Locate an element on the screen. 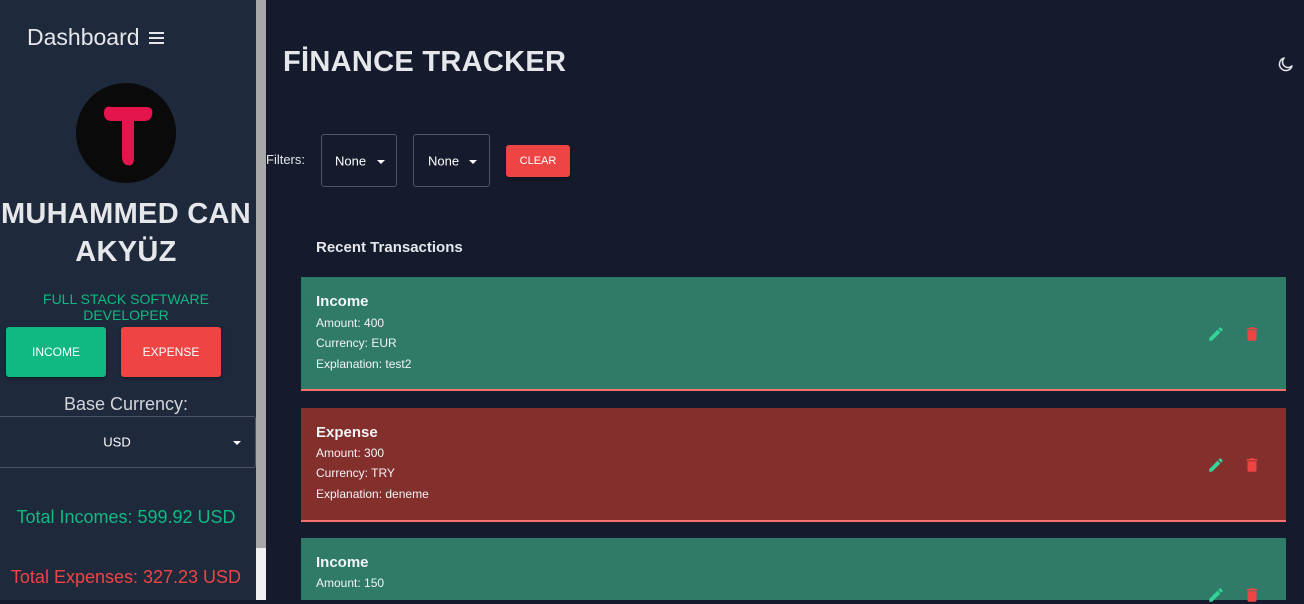  base-currency-value: USD is located at coordinates (117, 442).